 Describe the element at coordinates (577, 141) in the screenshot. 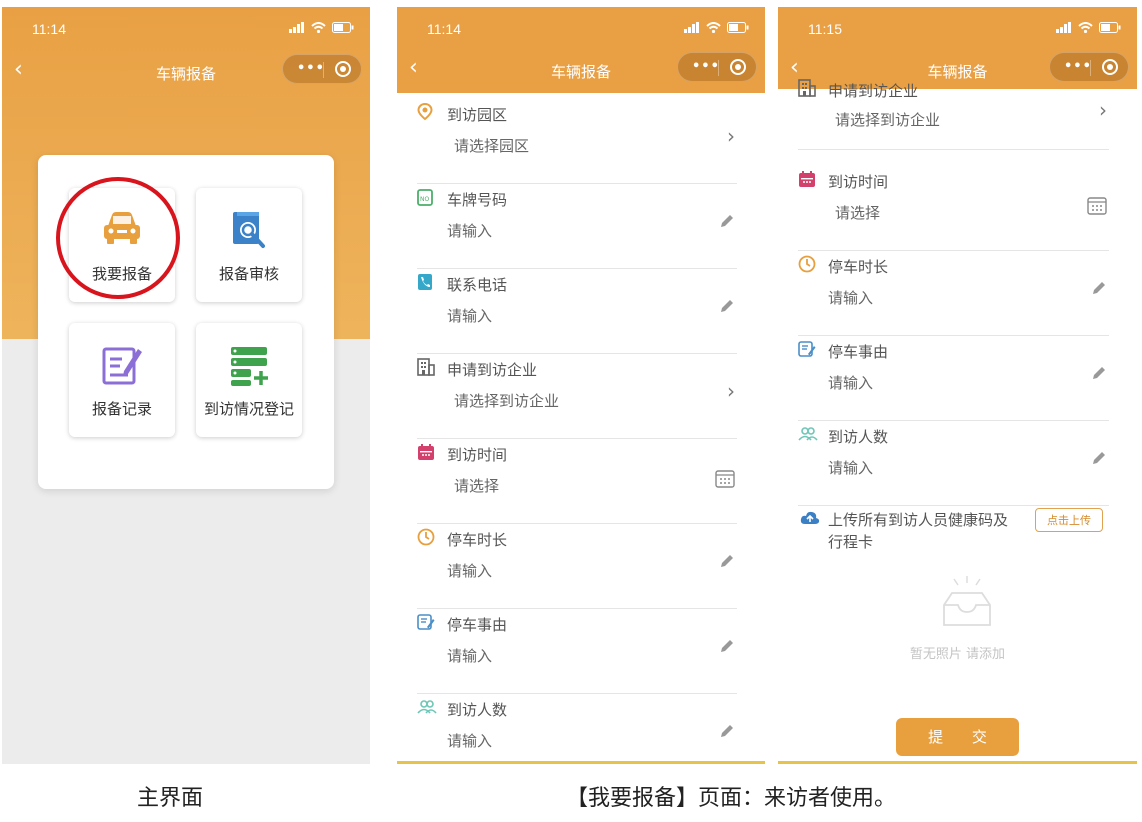

I see `field-park: 到访园区 请选择园区 ›` at that location.